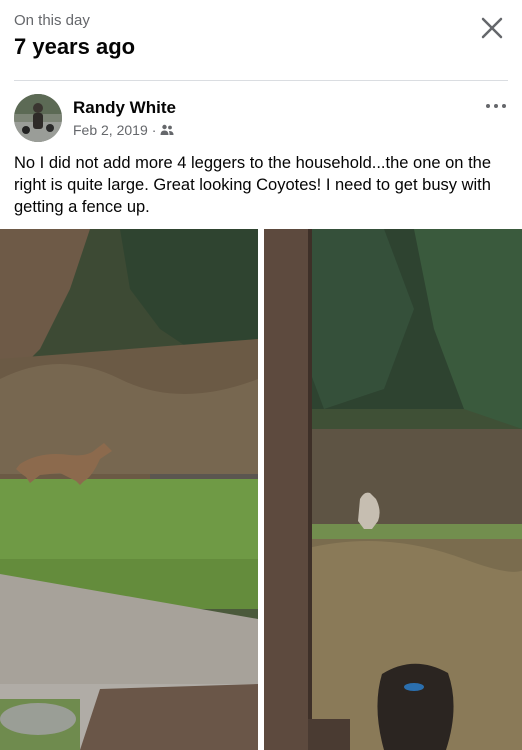 Image resolution: width=522 pixels, height=750 pixels. What do you see at coordinates (110, 130) in the screenshot?
I see `post-date: Feb 2, 2019` at bounding box center [110, 130].